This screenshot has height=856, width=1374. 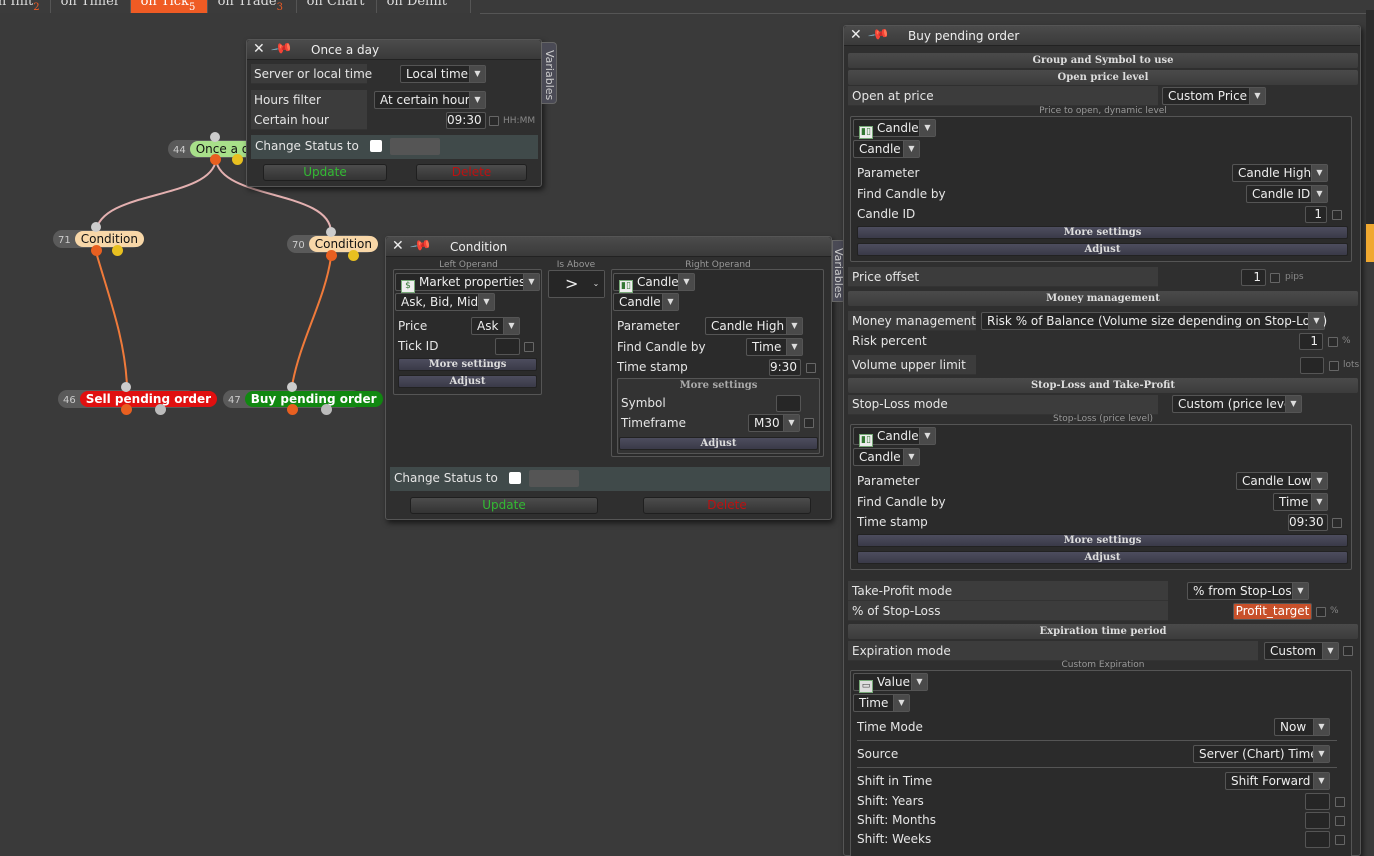 What do you see at coordinates (886, 457) in the screenshot?
I see `stop-loss-sub-select: Candle ▼` at bounding box center [886, 457].